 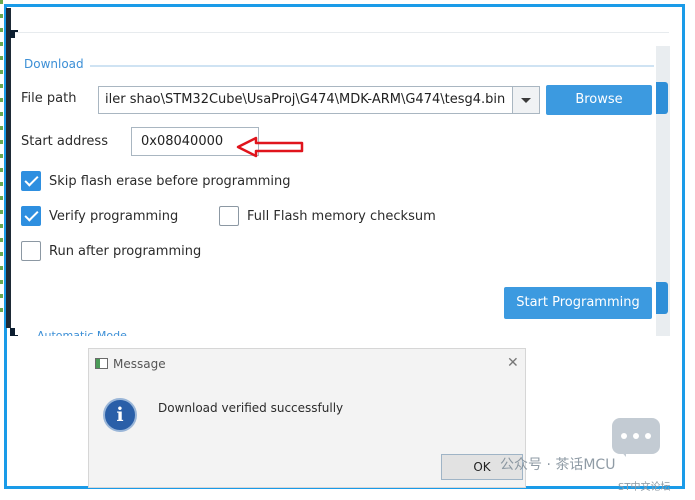 What do you see at coordinates (82, 332) in the screenshot?
I see `automatic-mode-section-title: Automatic Mode` at bounding box center [82, 332].